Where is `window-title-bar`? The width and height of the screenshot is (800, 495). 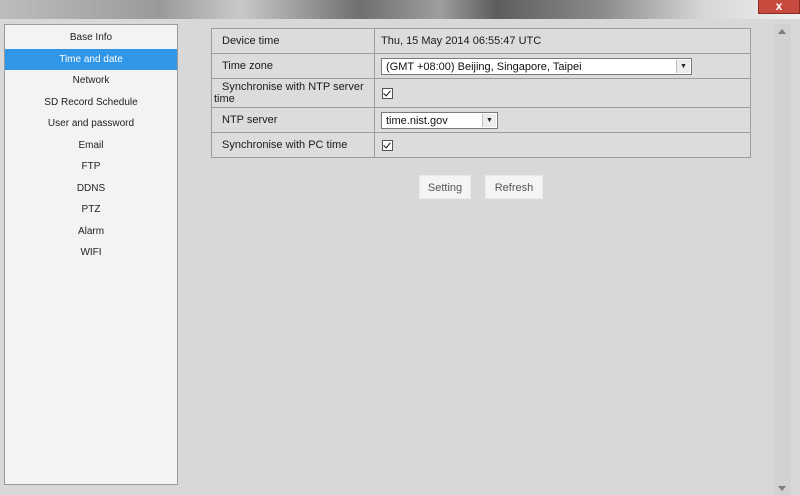 window-title-bar is located at coordinates (400, 9).